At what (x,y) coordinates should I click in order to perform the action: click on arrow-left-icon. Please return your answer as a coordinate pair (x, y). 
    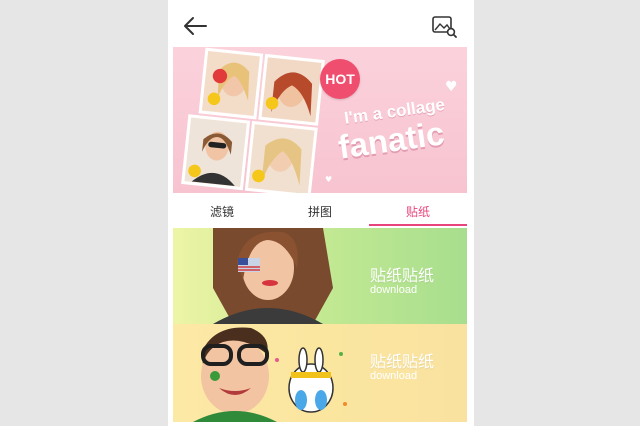
    Looking at the image, I should click on (195, 26).